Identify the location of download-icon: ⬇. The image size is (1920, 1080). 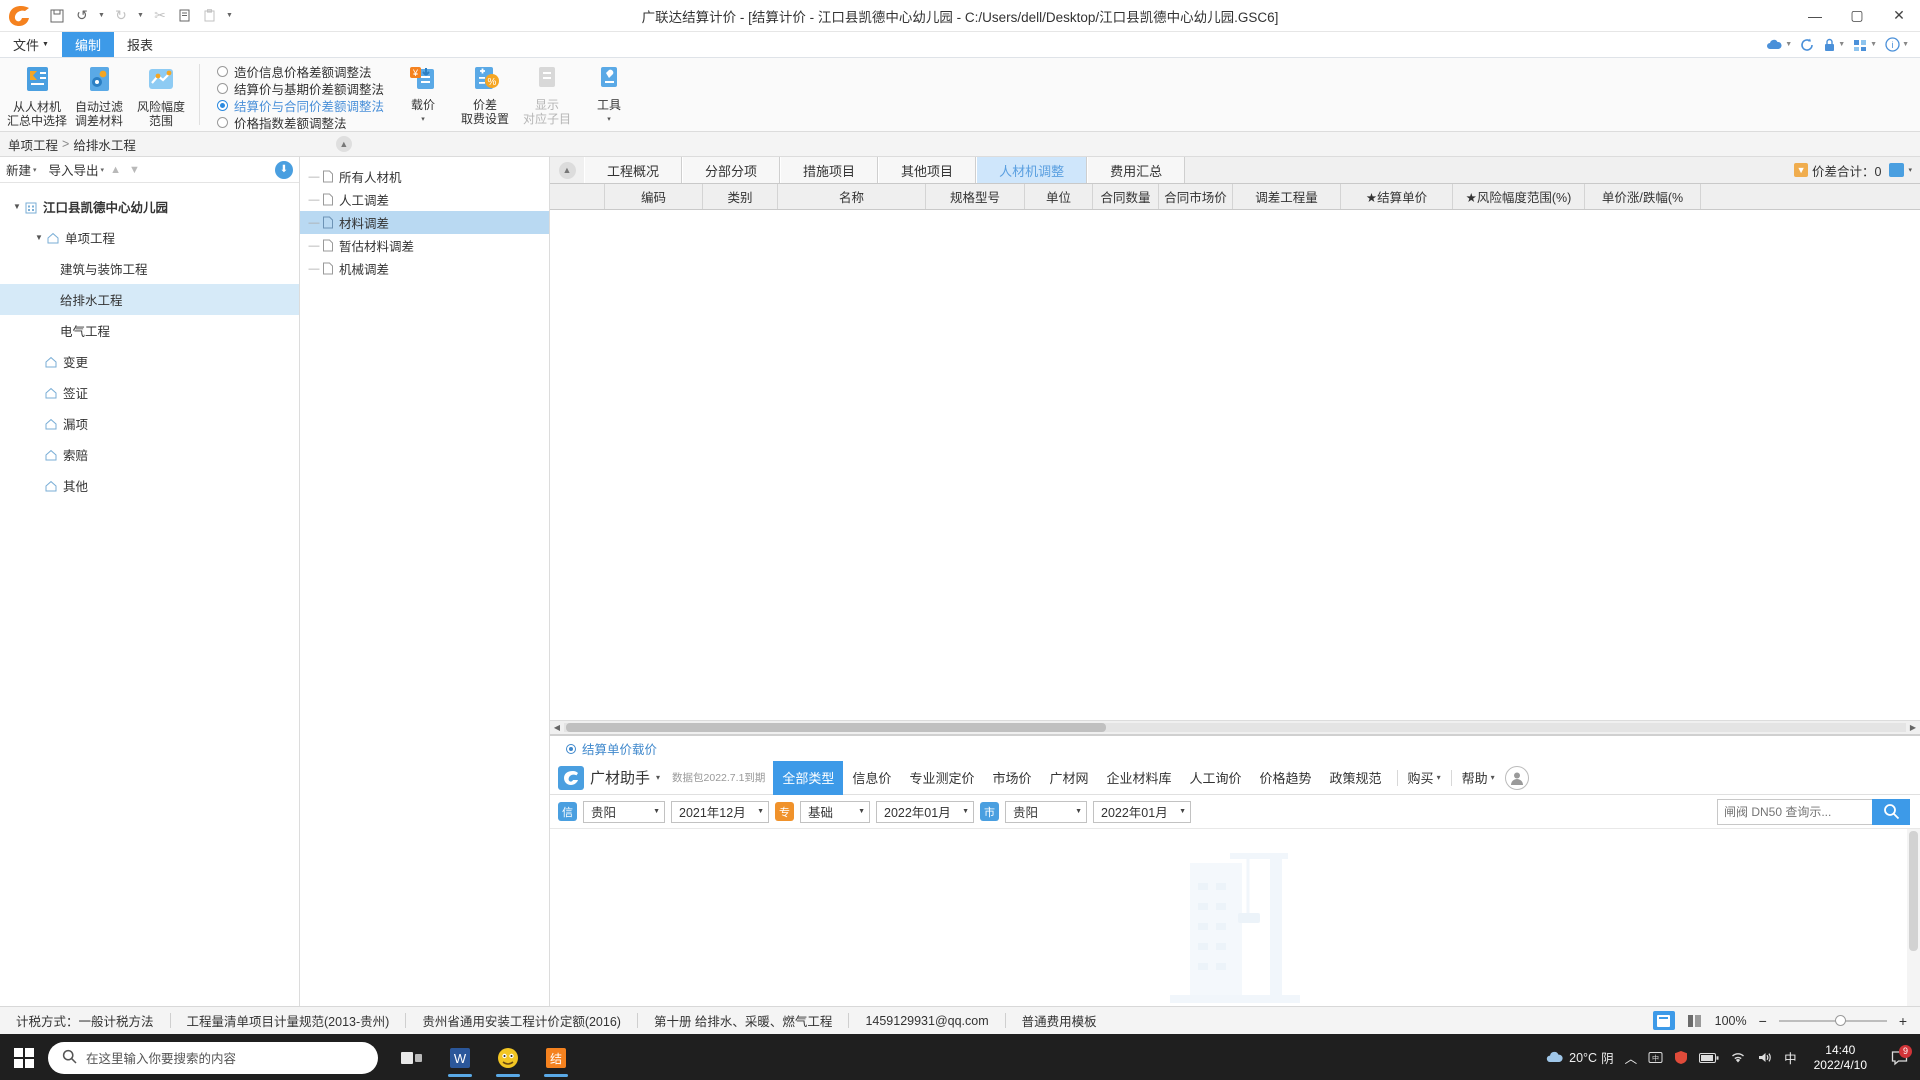
(284, 169).